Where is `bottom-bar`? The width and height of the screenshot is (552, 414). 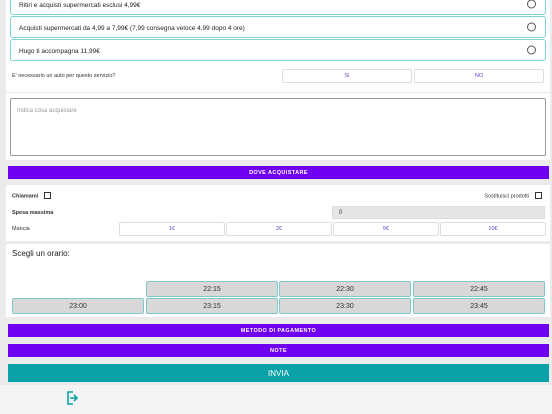
bottom-bar is located at coordinates (276, 399).